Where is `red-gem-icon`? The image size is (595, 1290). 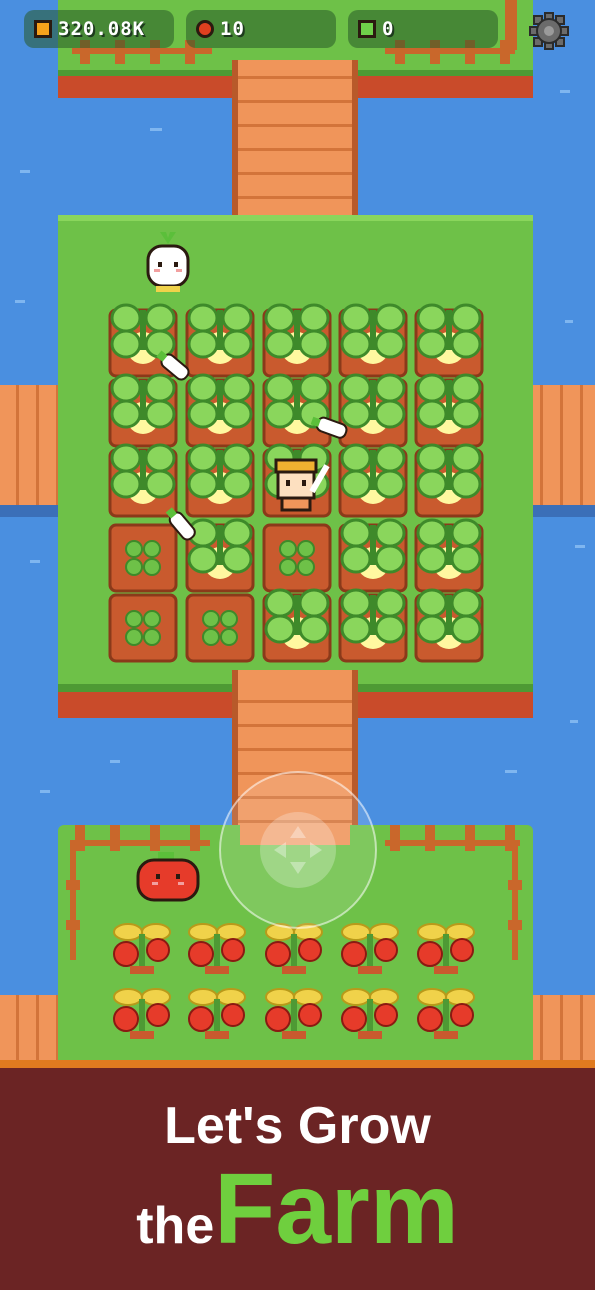 red-gem-icon is located at coordinates (205, 29).